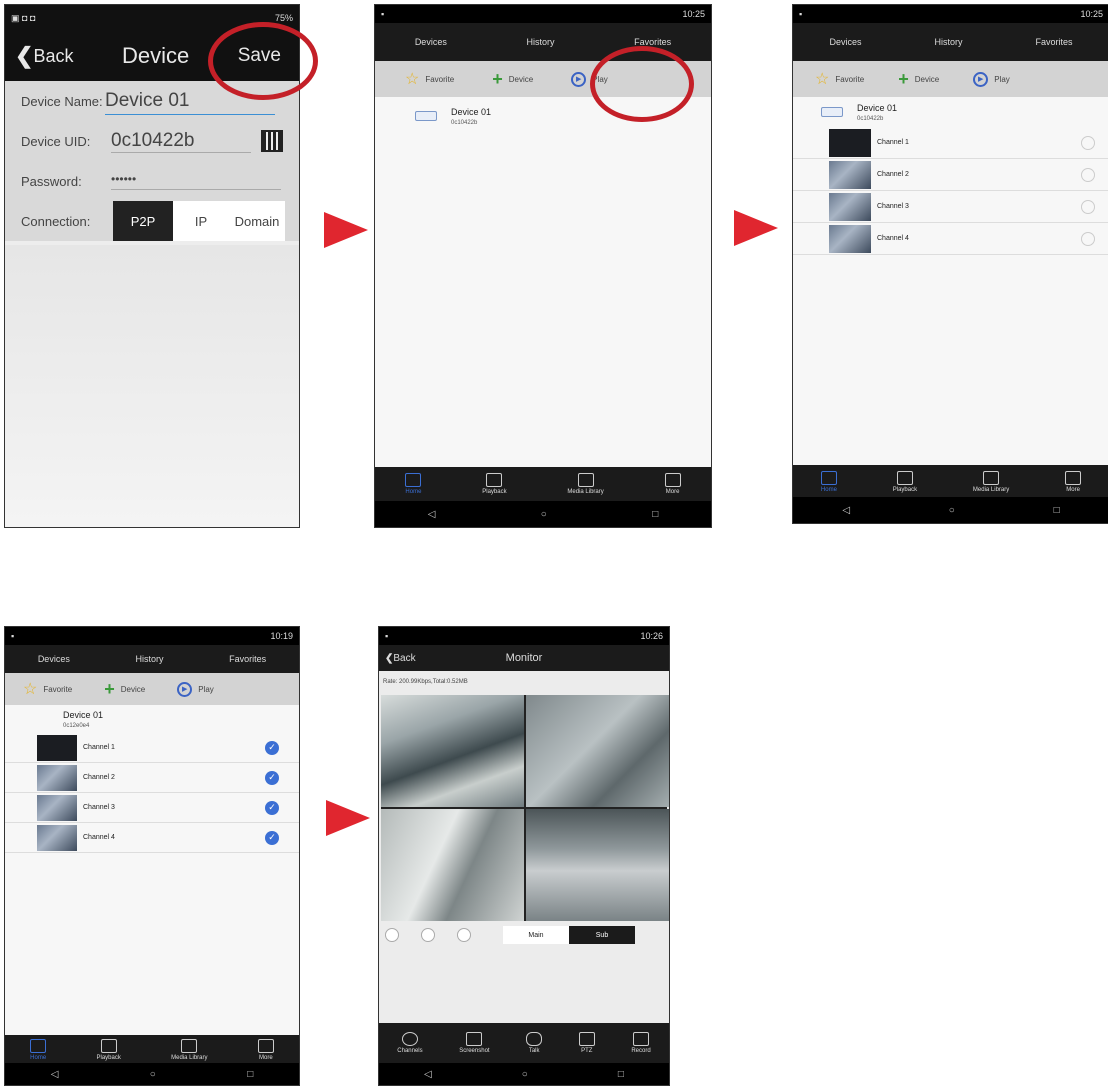 The image size is (1108, 1087). I want to click on device-row: Device 01 0c10422b, so click(950, 112).